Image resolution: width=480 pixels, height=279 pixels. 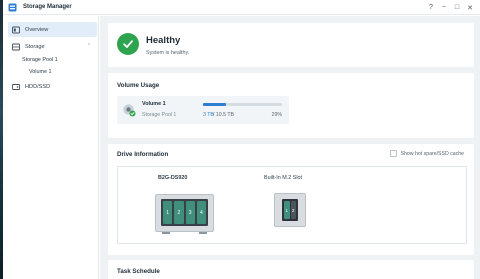 What do you see at coordinates (432, 153) in the screenshot?
I see `hot-spare-label: Show hot spare/SSD cache` at bounding box center [432, 153].